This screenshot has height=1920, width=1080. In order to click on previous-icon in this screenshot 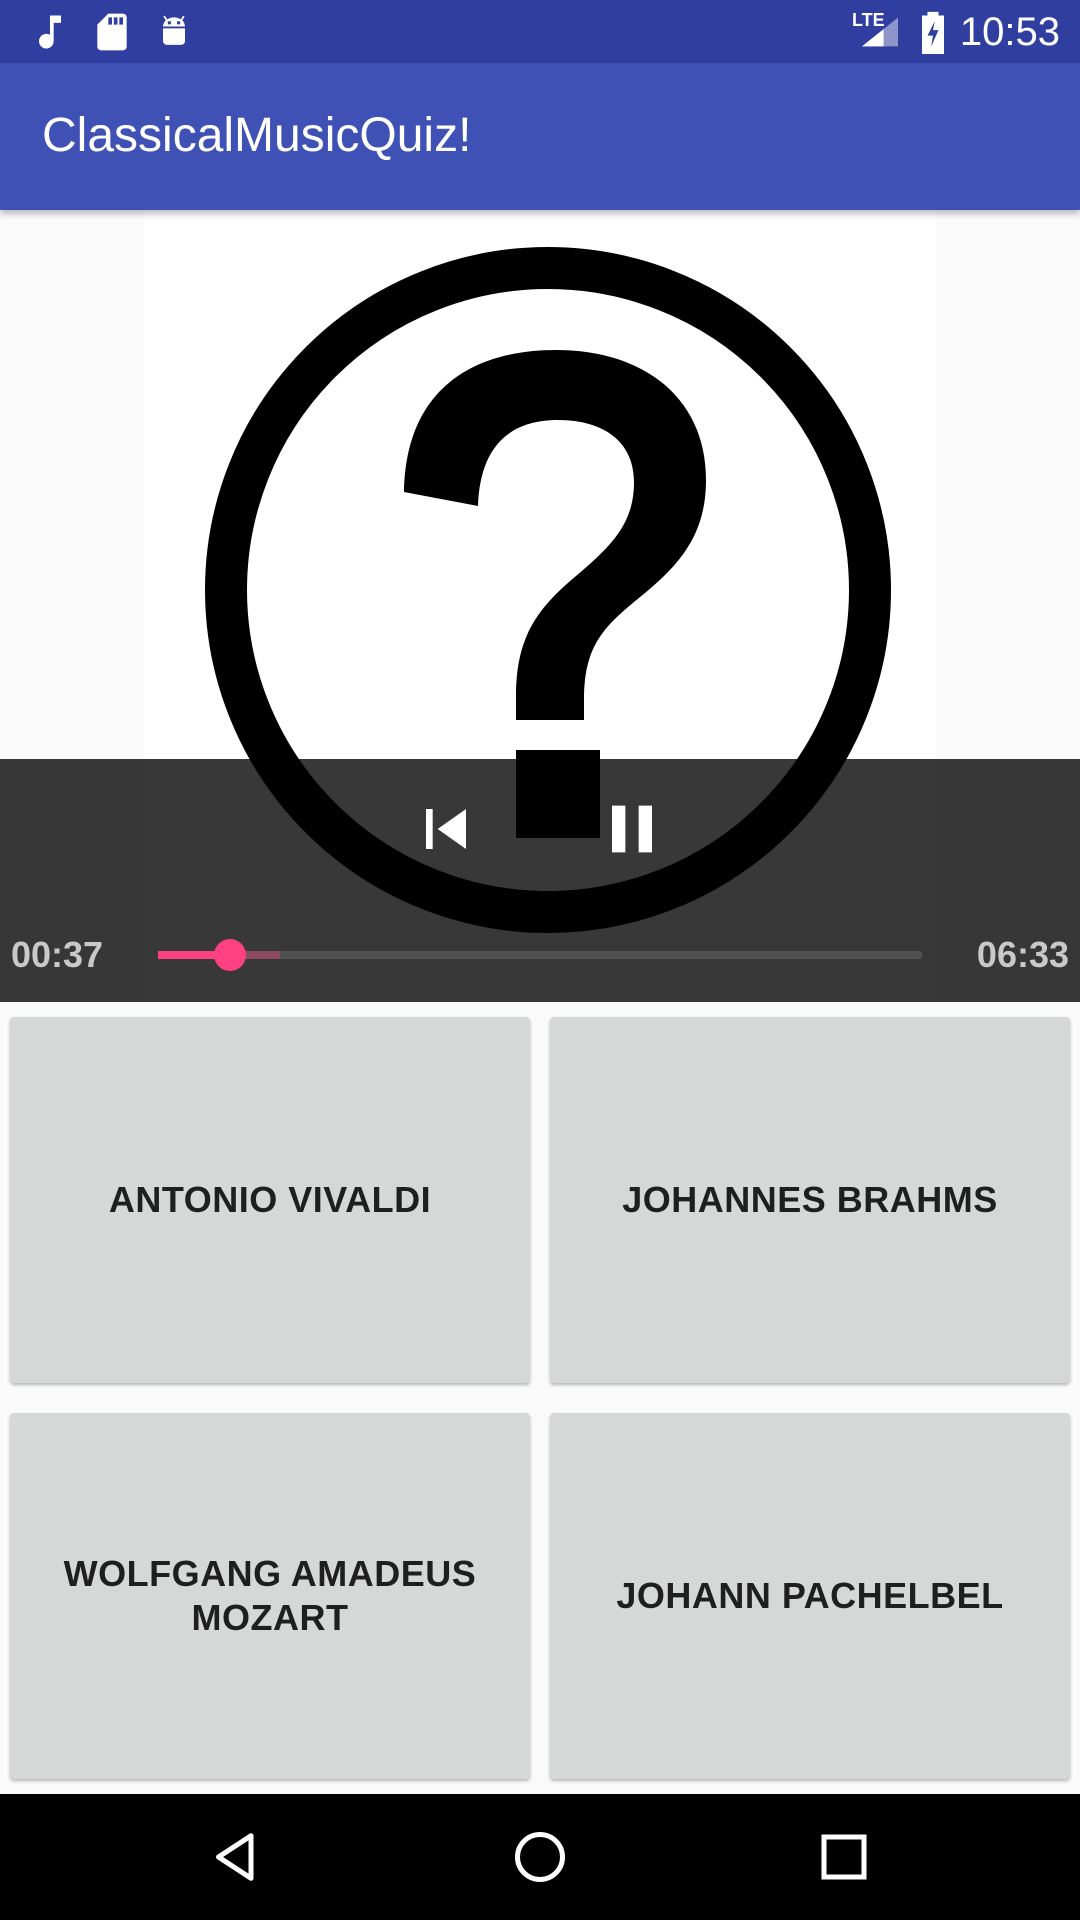, I will do `click(446, 829)`.